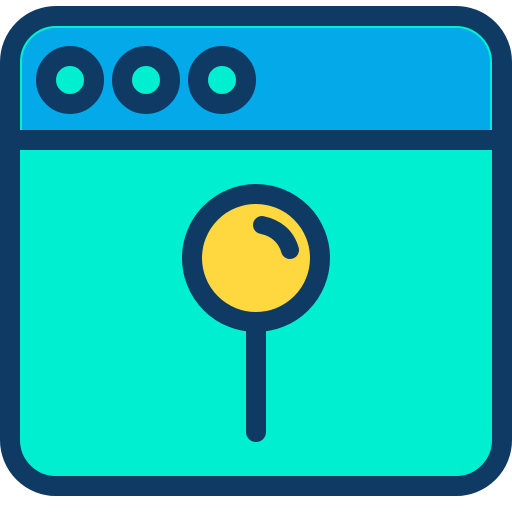 The height and width of the screenshot is (512, 512). I want to click on window-controls, so click(146, 80).